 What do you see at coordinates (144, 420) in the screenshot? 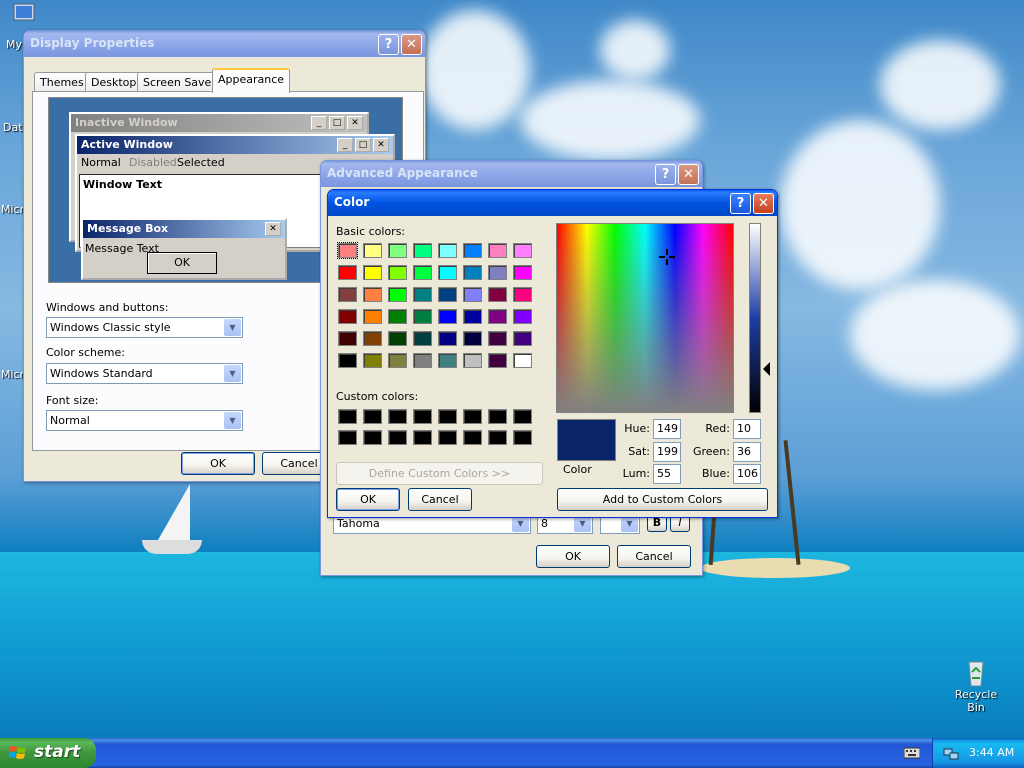
I see `font-size-select: Normal ▼` at bounding box center [144, 420].